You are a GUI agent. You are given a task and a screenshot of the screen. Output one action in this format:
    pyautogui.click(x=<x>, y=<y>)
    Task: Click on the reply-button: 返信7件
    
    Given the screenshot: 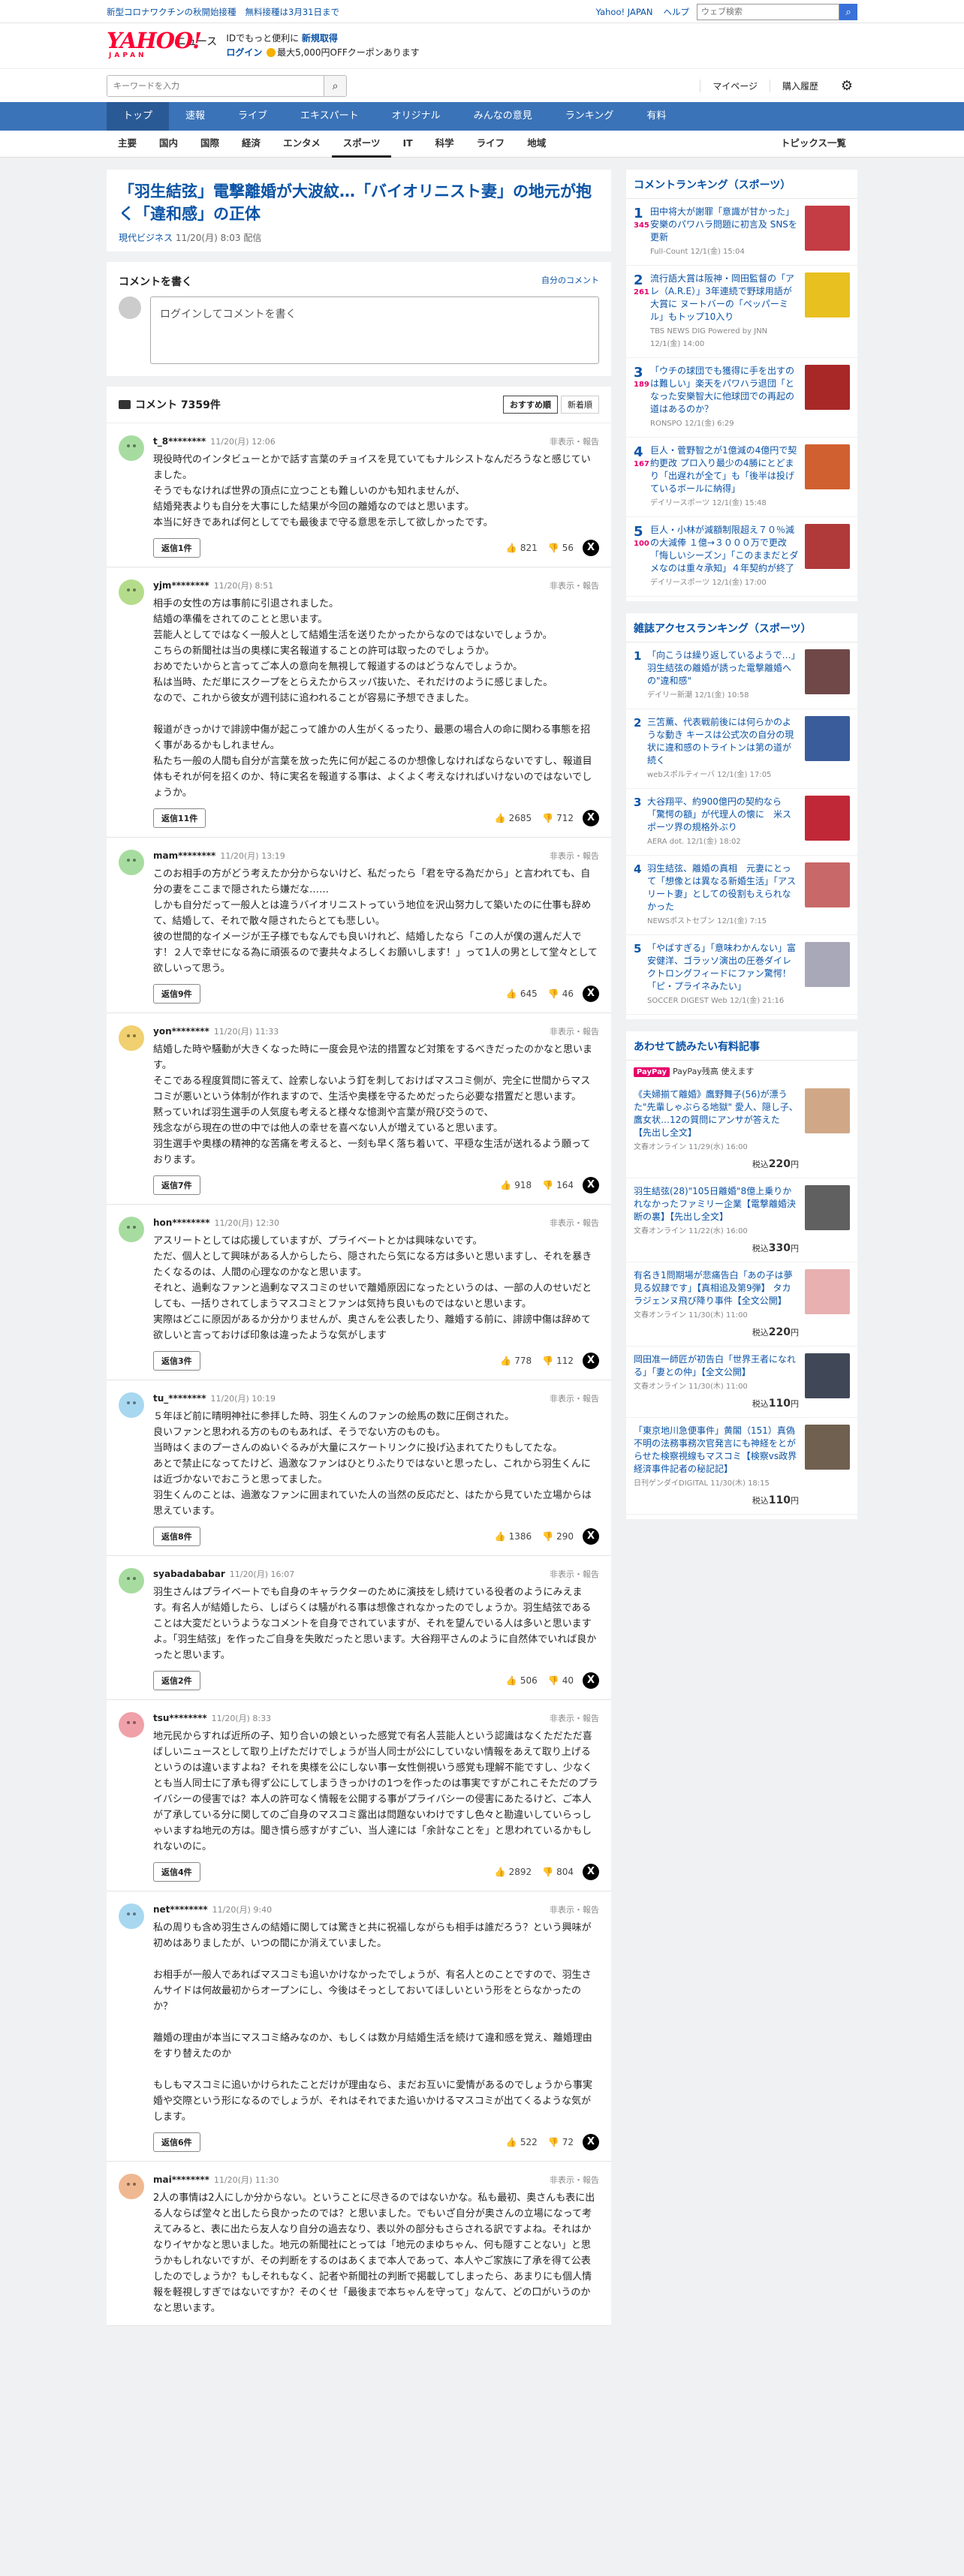 What is the action you would take?
    pyautogui.click(x=176, y=1185)
    